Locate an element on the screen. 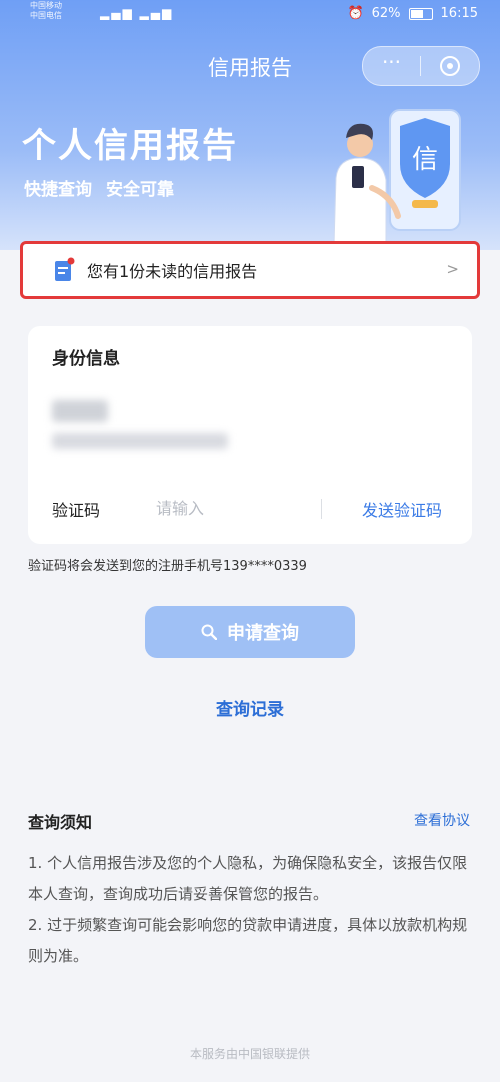  tagline-1: 快捷查询 is located at coordinates (58, 190).